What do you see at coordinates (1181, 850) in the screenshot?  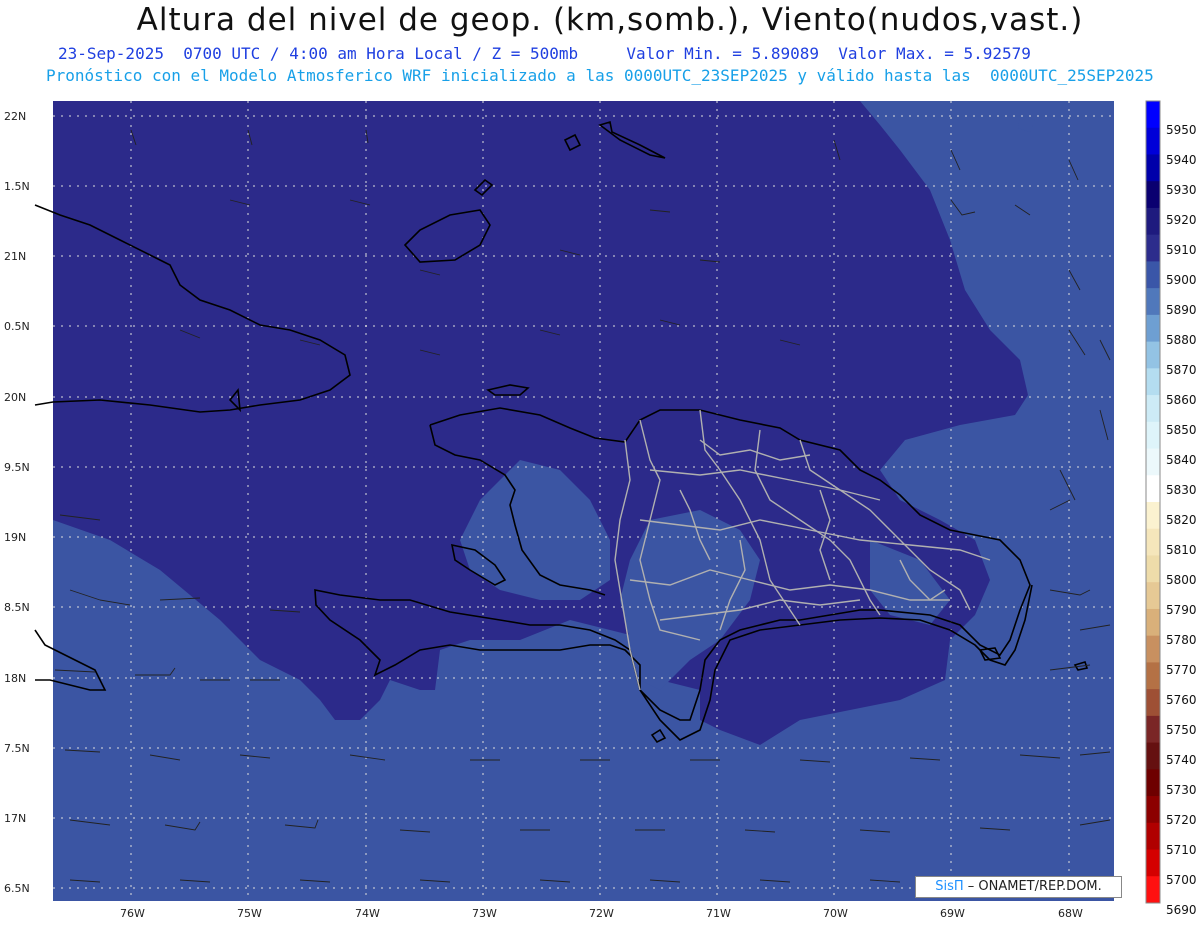 I see `colorbar-label: 5710` at bounding box center [1181, 850].